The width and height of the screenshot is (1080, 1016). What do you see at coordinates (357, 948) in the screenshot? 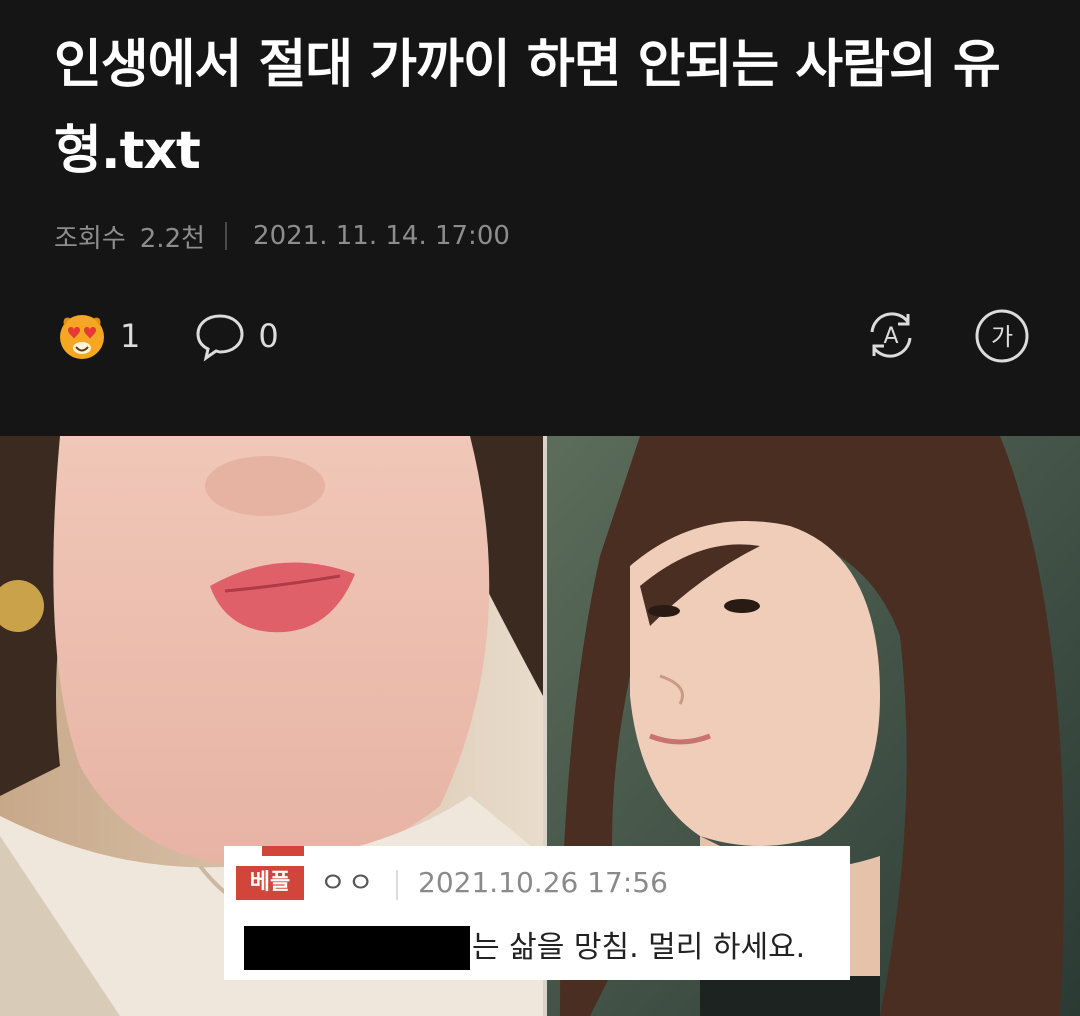
I see `redaction-bar` at bounding box center [357, 948].